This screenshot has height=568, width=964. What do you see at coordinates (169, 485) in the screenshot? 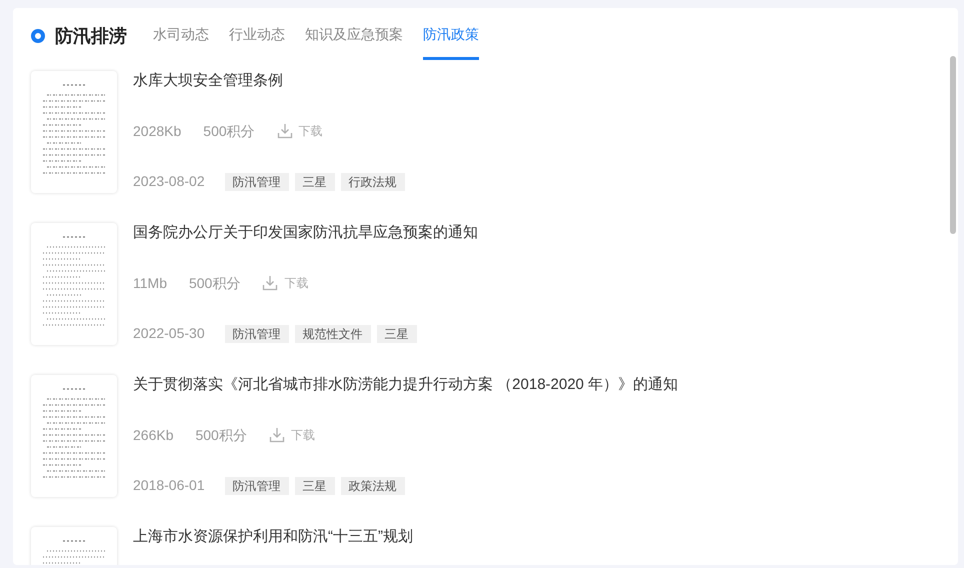
I see `publish-date: 2018-06-01` at bounding box center [169, 485].